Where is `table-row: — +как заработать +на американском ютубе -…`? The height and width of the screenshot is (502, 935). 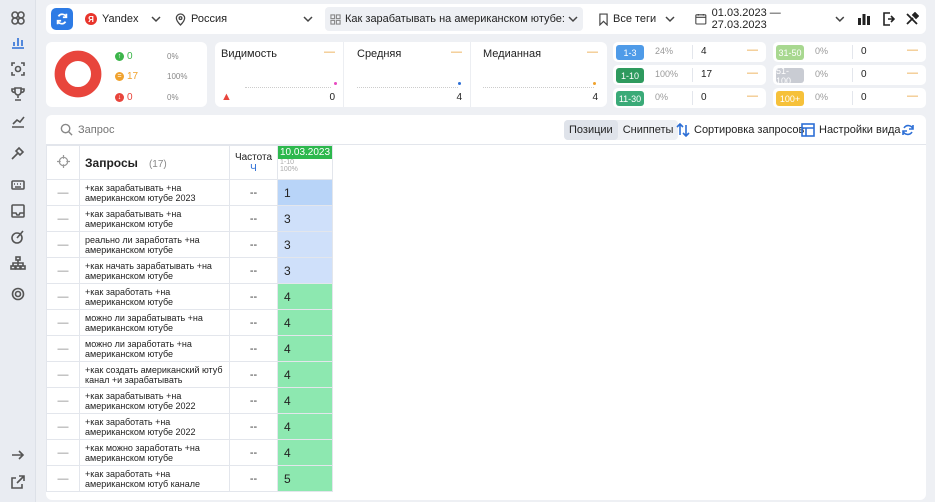
table-row: — +как заработать +на американском ютубе -… is located at coordinates (190, 296).